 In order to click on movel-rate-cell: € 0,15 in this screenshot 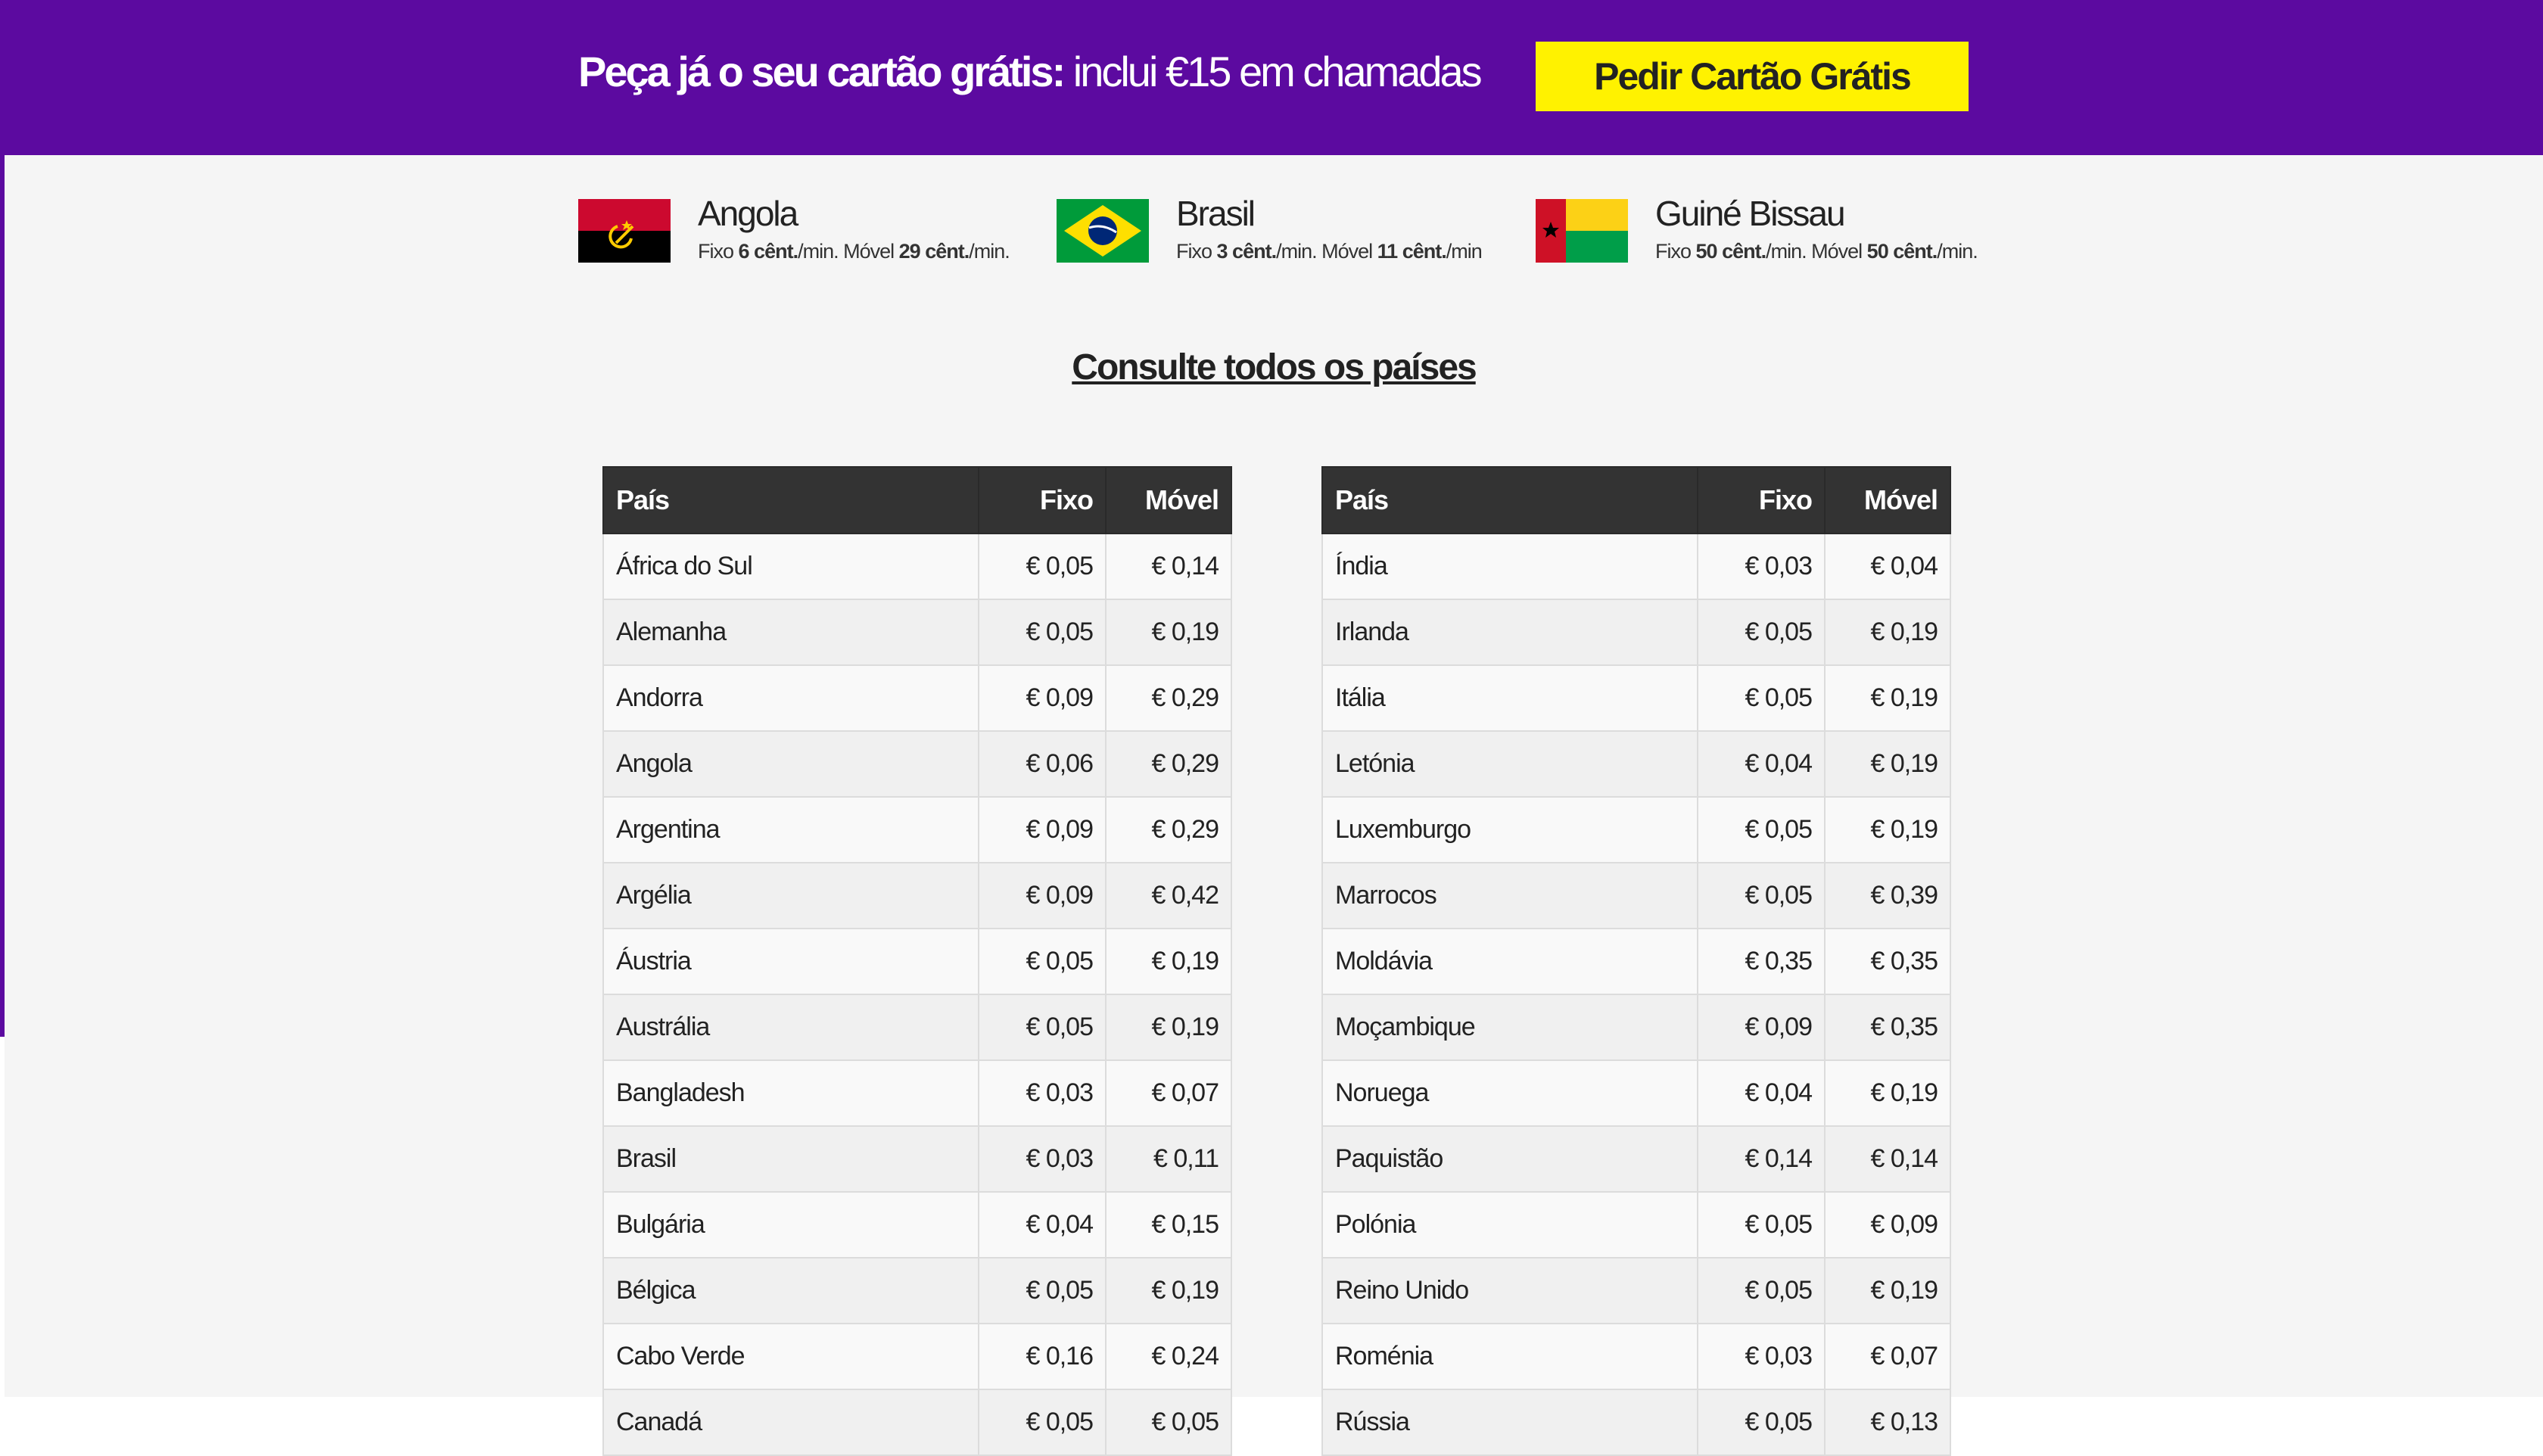, I will do `click(1168, 1225)`.